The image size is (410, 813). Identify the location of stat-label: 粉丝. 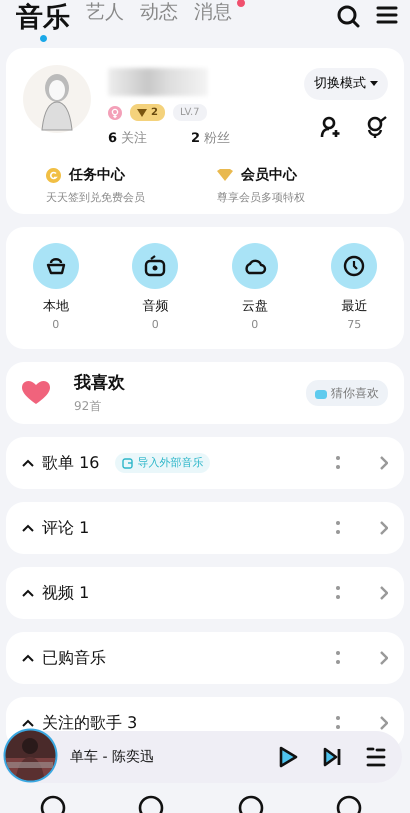
(217, 138).